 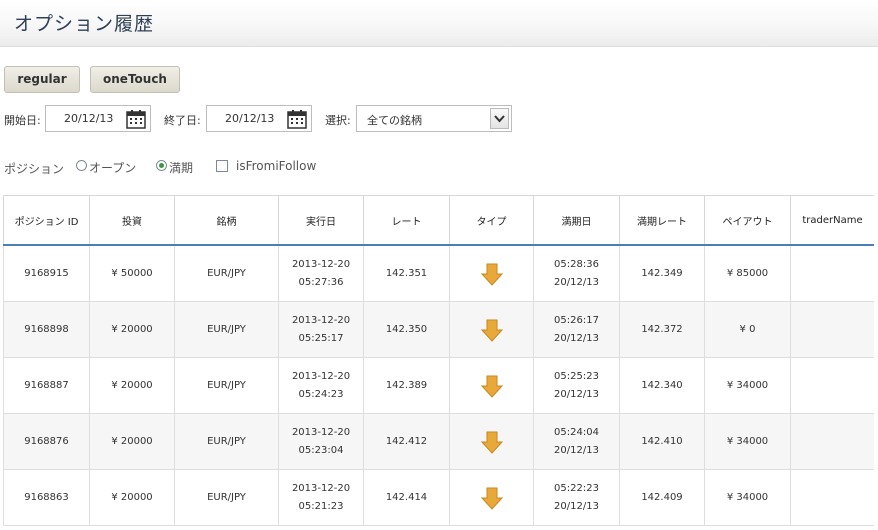 What do you see at coordinates (226, 220) in the screenshot?
I see `header-symbol: 銘柄` at bounding box center [226, 220].